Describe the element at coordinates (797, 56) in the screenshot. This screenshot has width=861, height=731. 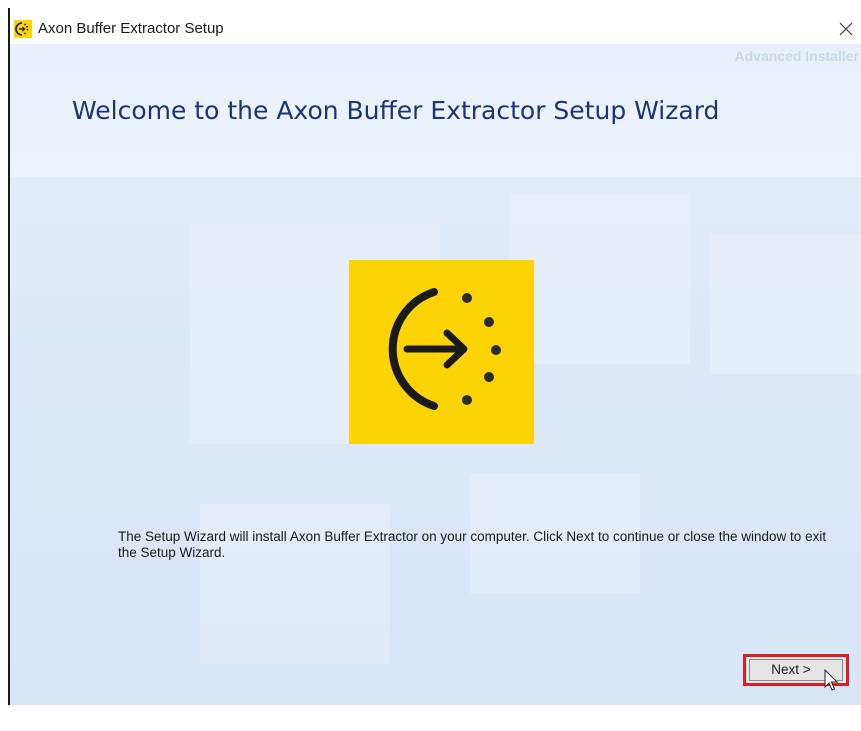
I see `brand-label: Advanced Installer` at that location.